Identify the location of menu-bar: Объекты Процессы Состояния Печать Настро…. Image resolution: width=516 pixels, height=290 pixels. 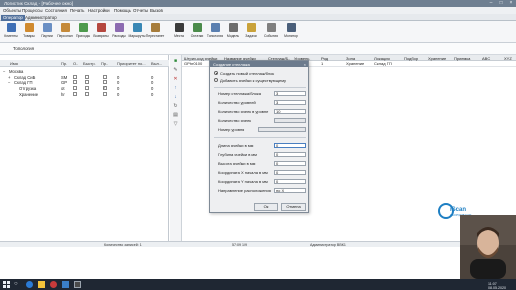
(258, 10).